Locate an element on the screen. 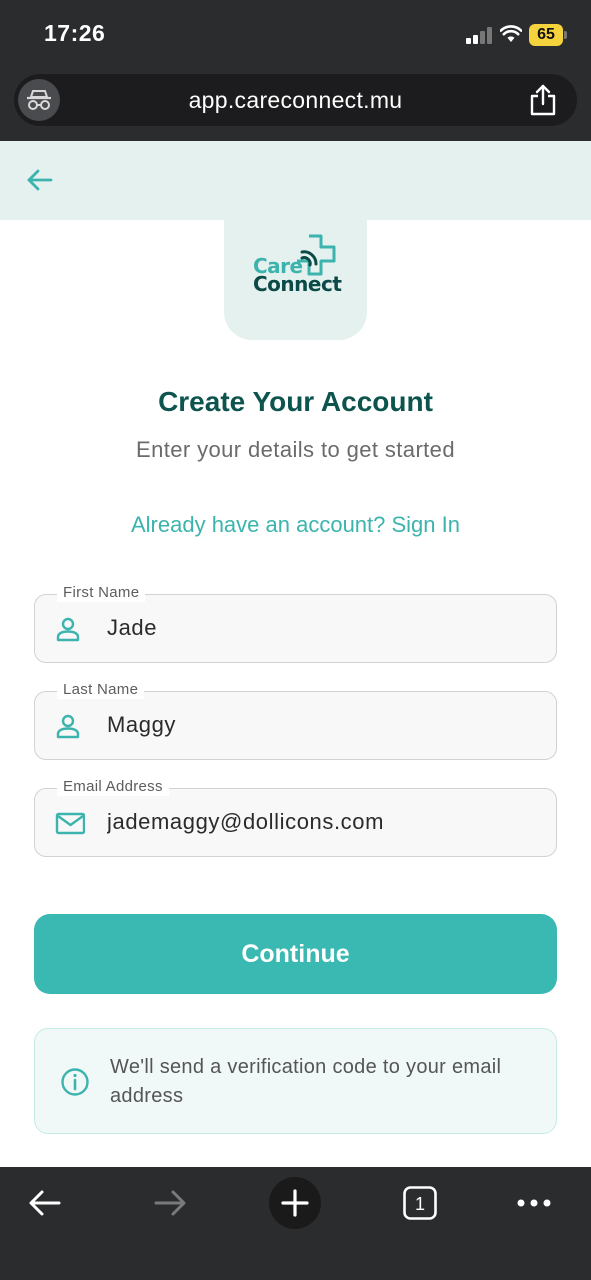  tab-count: 1 is located at coordinates (420, 1204).